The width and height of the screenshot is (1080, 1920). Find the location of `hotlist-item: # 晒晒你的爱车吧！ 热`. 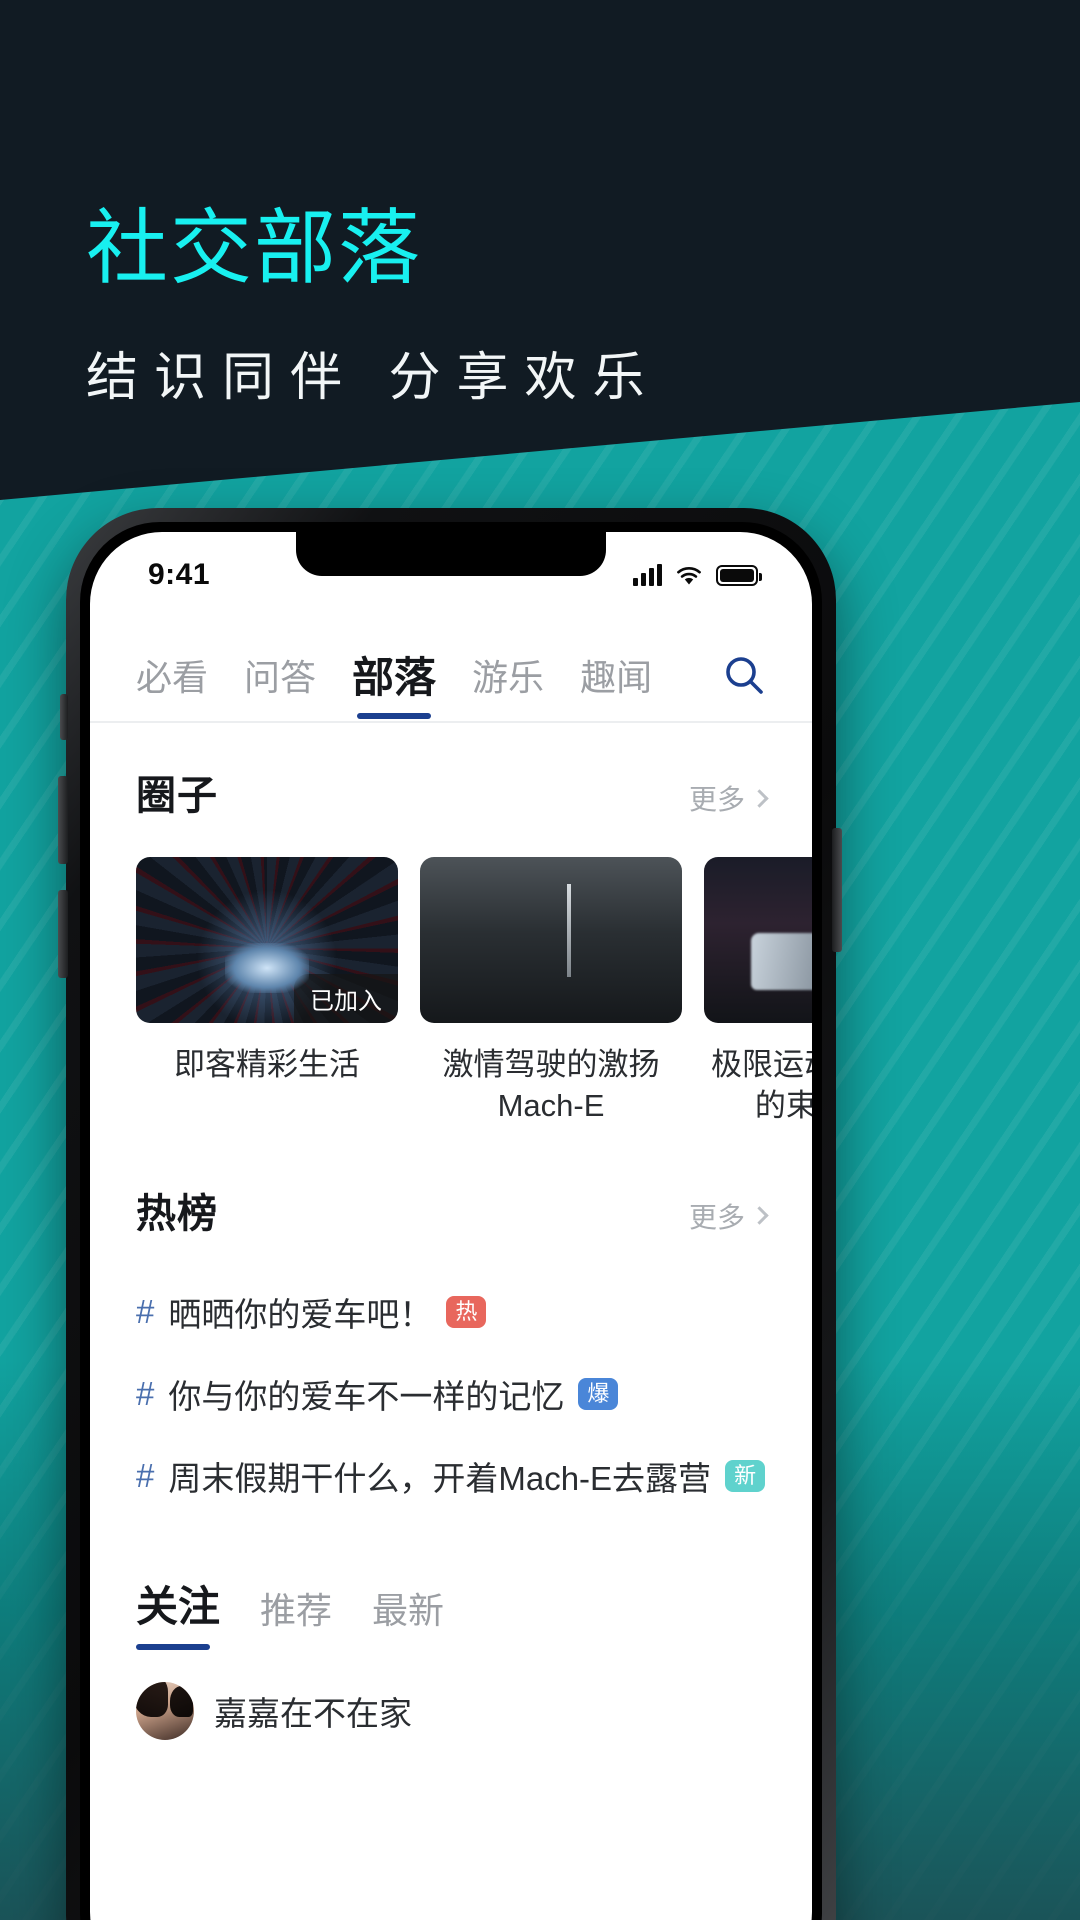

hotlist-item: # 晒晒你的爱车吧！ 热 is located at coordinates (451, 1312).